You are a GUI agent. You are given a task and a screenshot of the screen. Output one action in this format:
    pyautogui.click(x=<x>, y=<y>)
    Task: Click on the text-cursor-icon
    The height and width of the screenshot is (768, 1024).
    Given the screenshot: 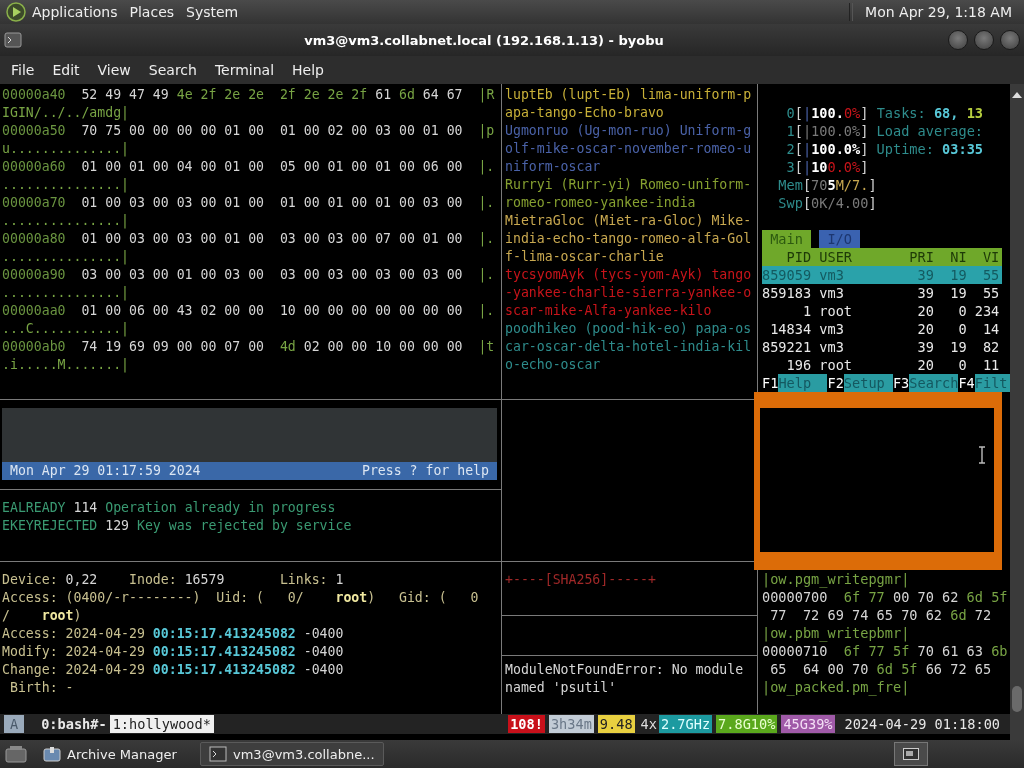 What is the action you would take?
    pyautogui.click(x=982, y=455)
    